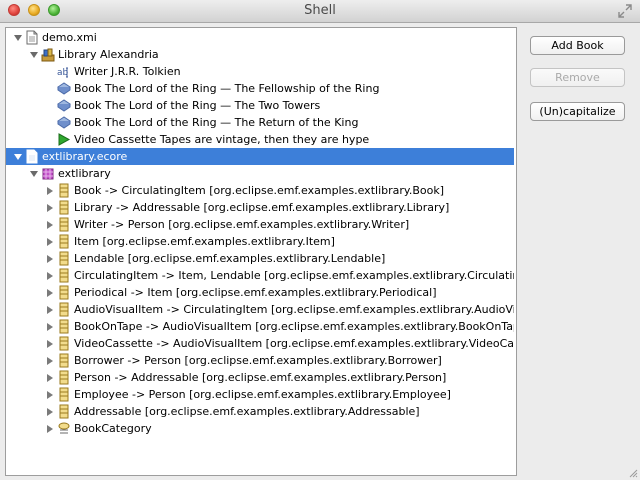 This screenshot has width=640, height=480. What do you see at coordinates (32, 37) in the screenshot?
I see `xmi-file-icon` at bounding box center [32, 37].